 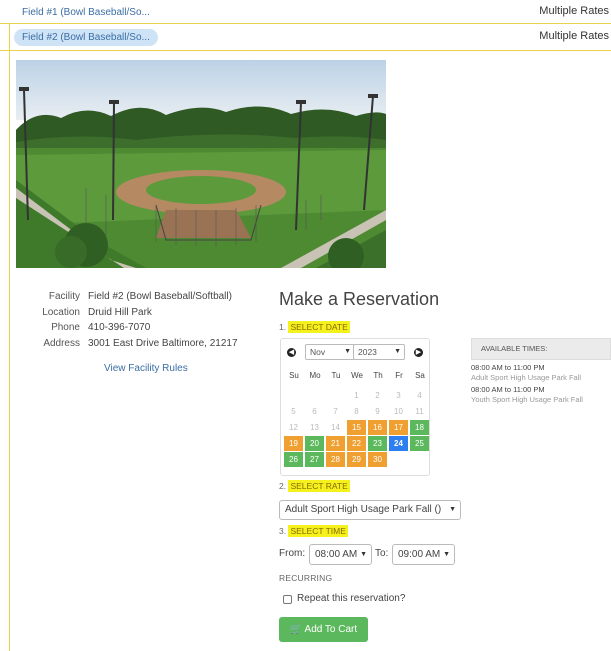 What do you see at coordinates (318, 352) in the screenshot?
I see `month-value: Nov` at bounding box center [318, 352].